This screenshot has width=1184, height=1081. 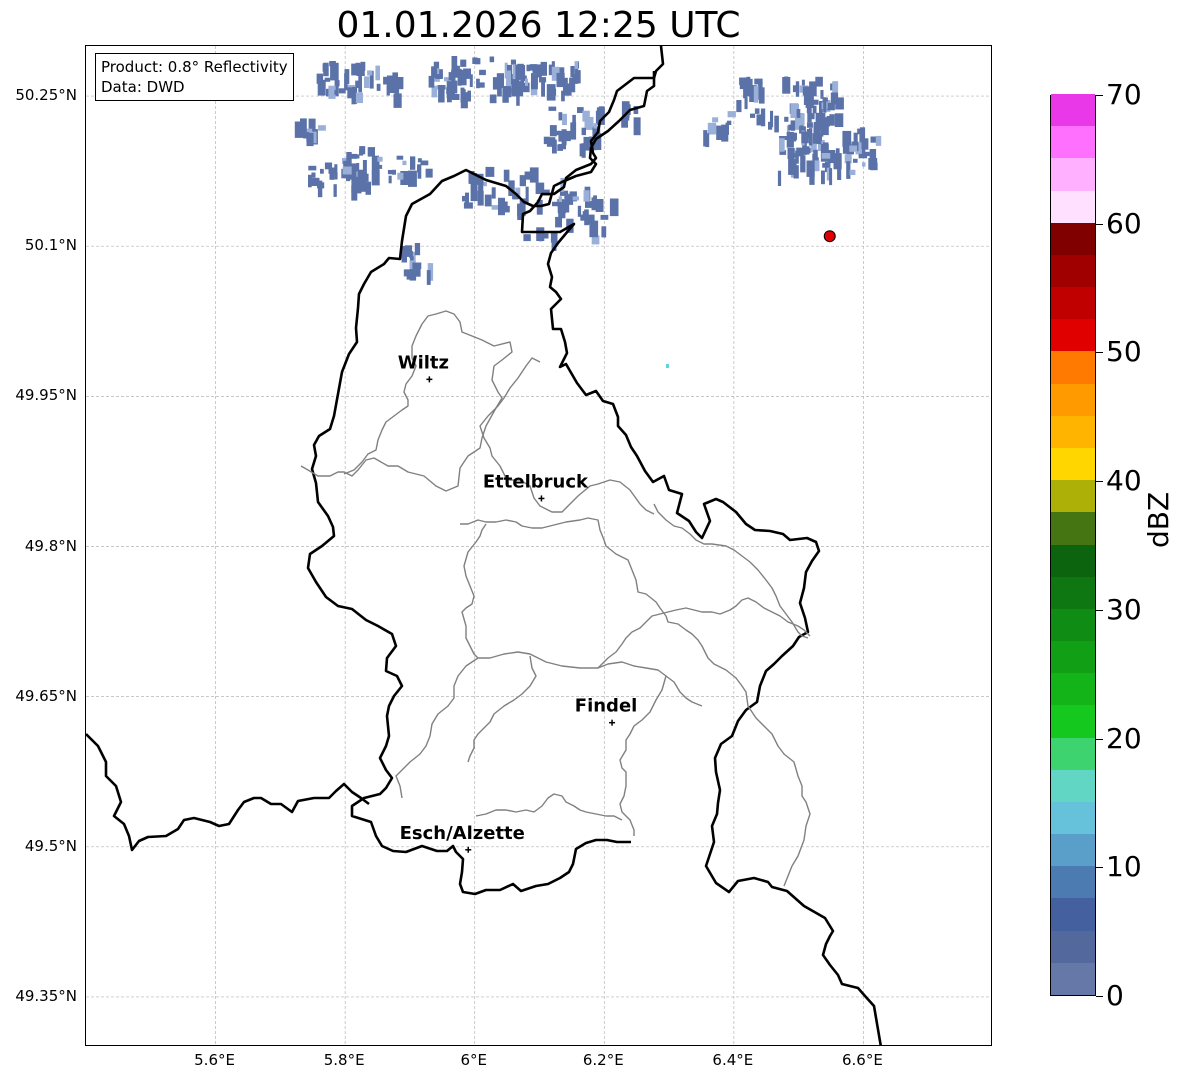 What do you see at coordinates (829, 236) in the screenshot?
I see `radar-site-marker` at bounding box center [829, 236].